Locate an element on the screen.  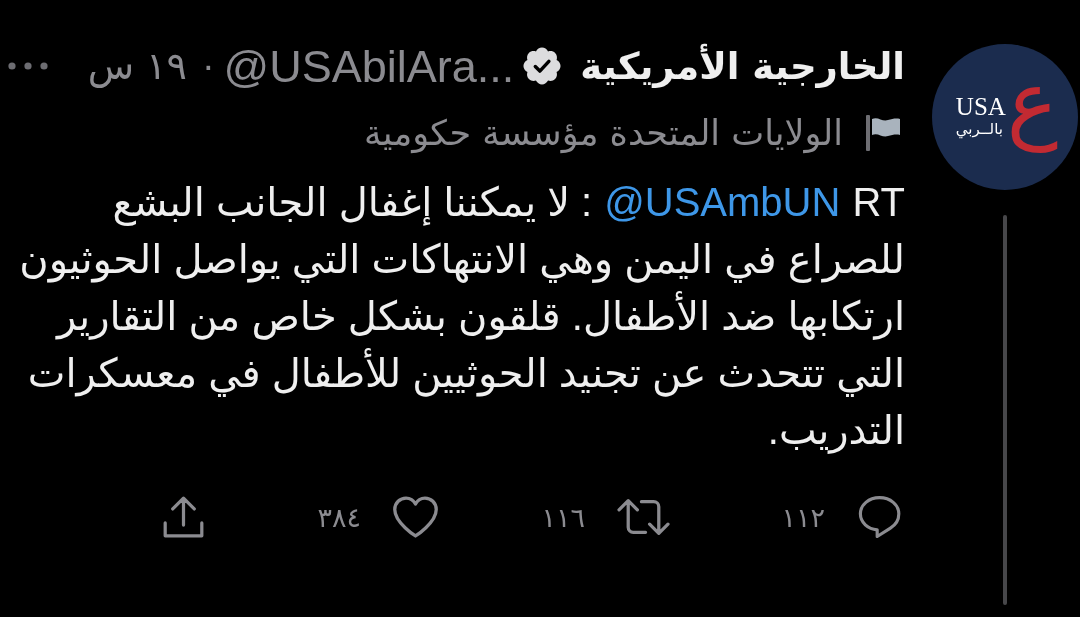
repost-arrows-icon is located at coordinates (643, 517).